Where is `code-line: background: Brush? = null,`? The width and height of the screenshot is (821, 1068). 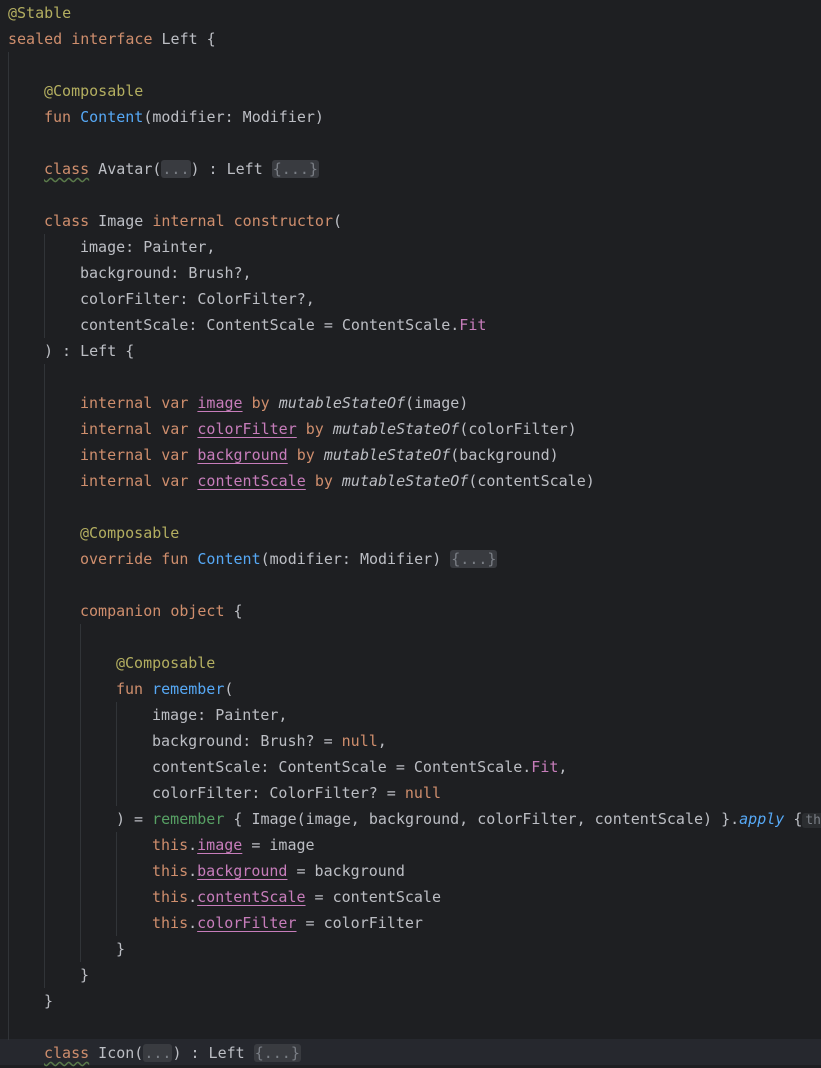 code-line: background: Brush? = null, is located at coordinates (269, 741).